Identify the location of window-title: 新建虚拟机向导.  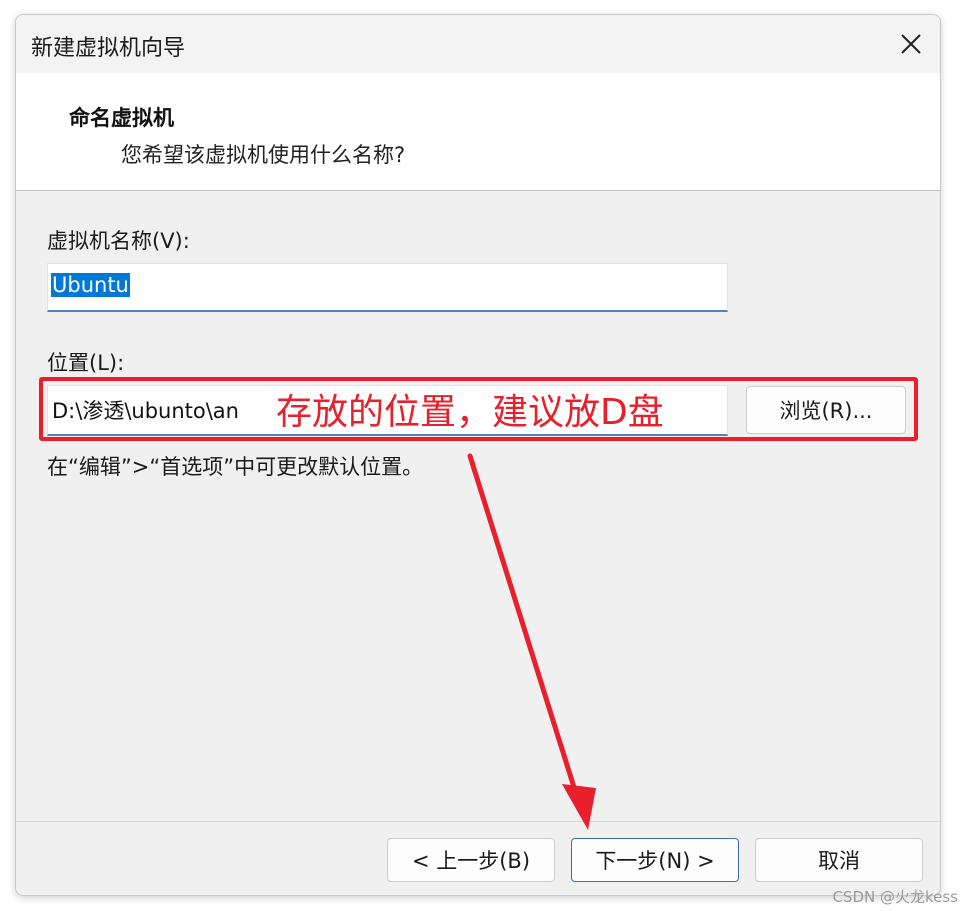
(108, 48).